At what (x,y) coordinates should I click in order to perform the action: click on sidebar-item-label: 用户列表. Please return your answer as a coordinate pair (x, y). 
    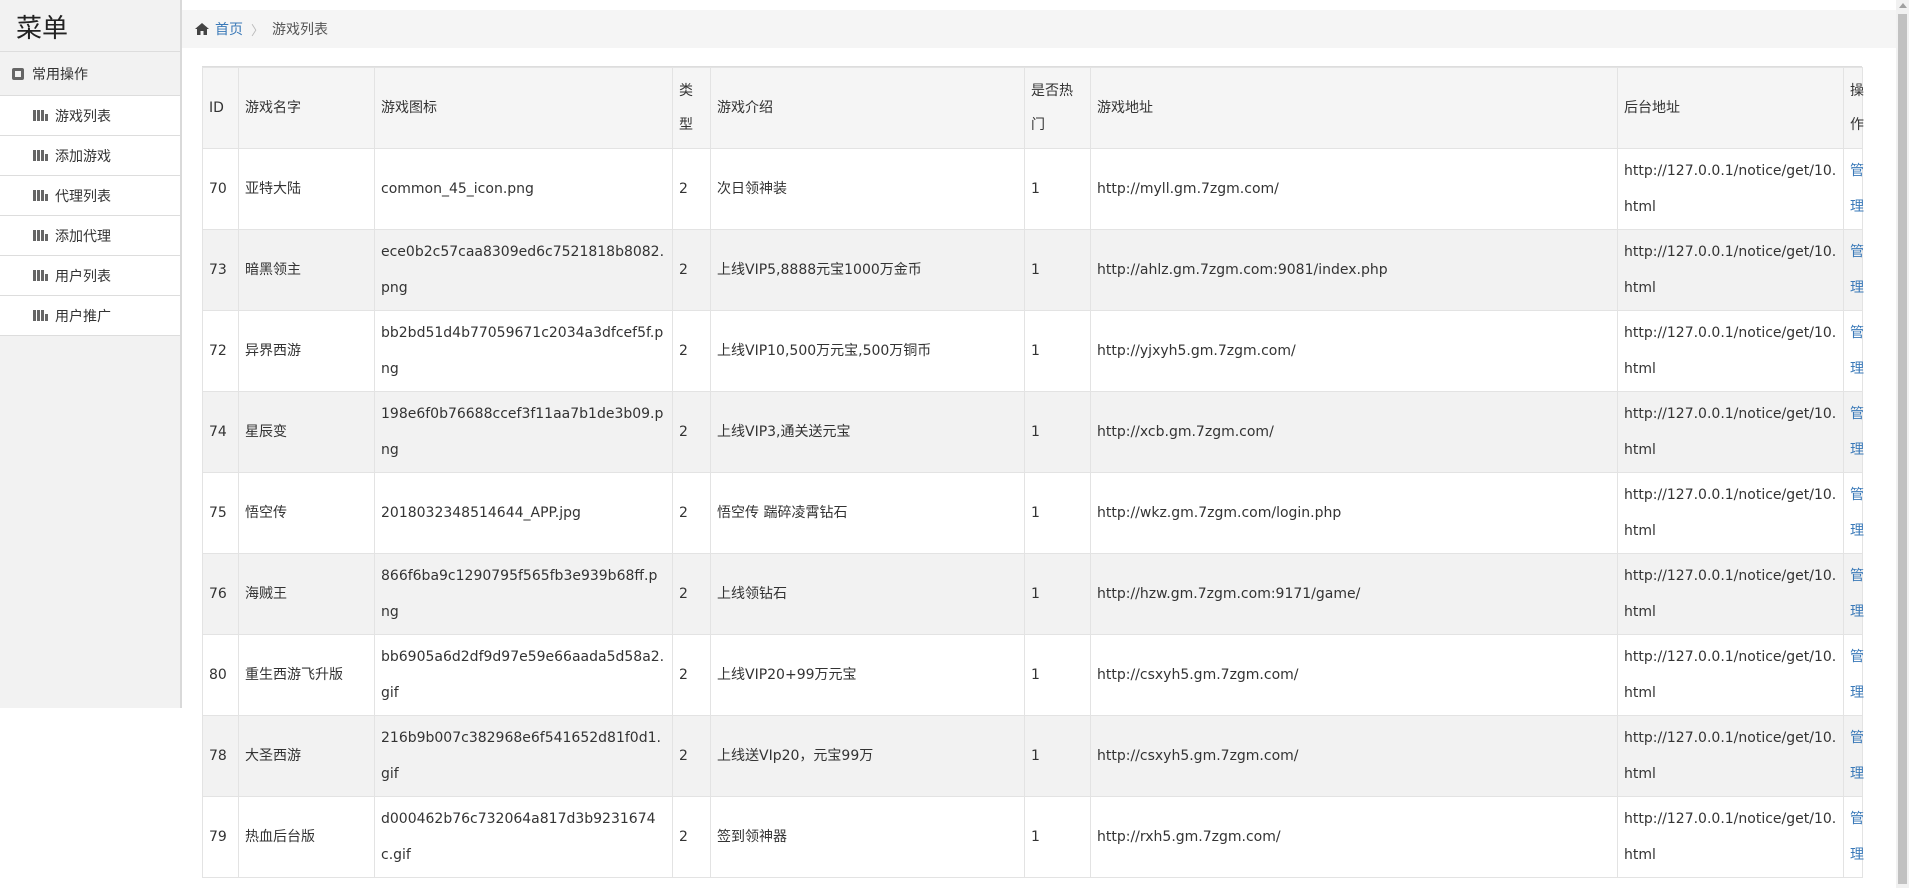
    Looking at the image, I should click on (83, 276).